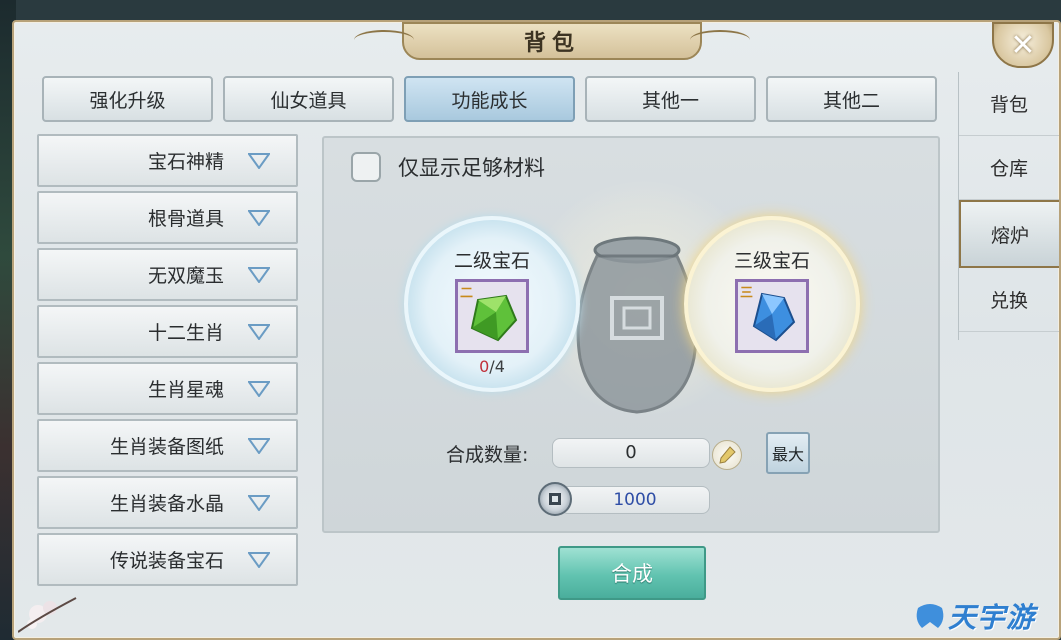 This screenshot has height=640, width=1061. I want to click on quantity-label: 合成数量:, so click(487, 455).